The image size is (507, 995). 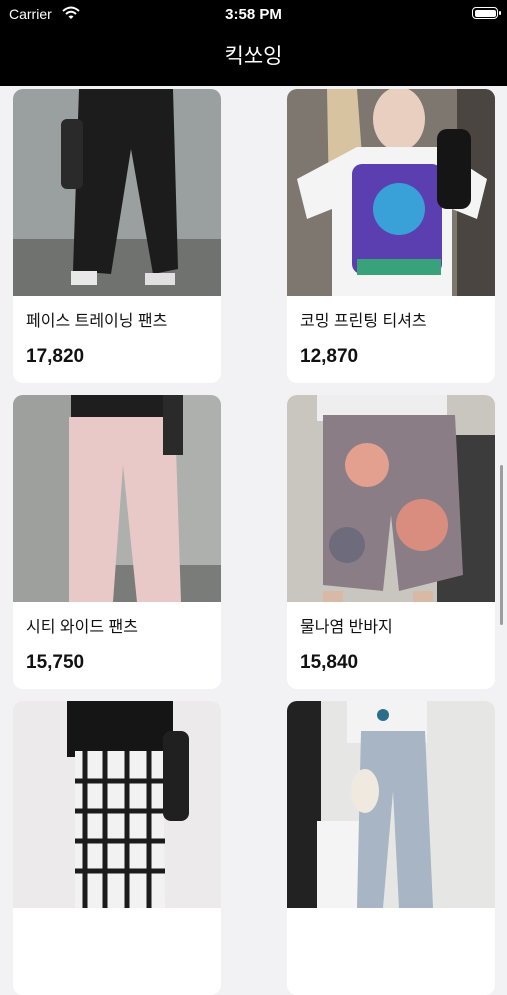 I want to click on product-price: 12,870, so click(x=329, y=356).